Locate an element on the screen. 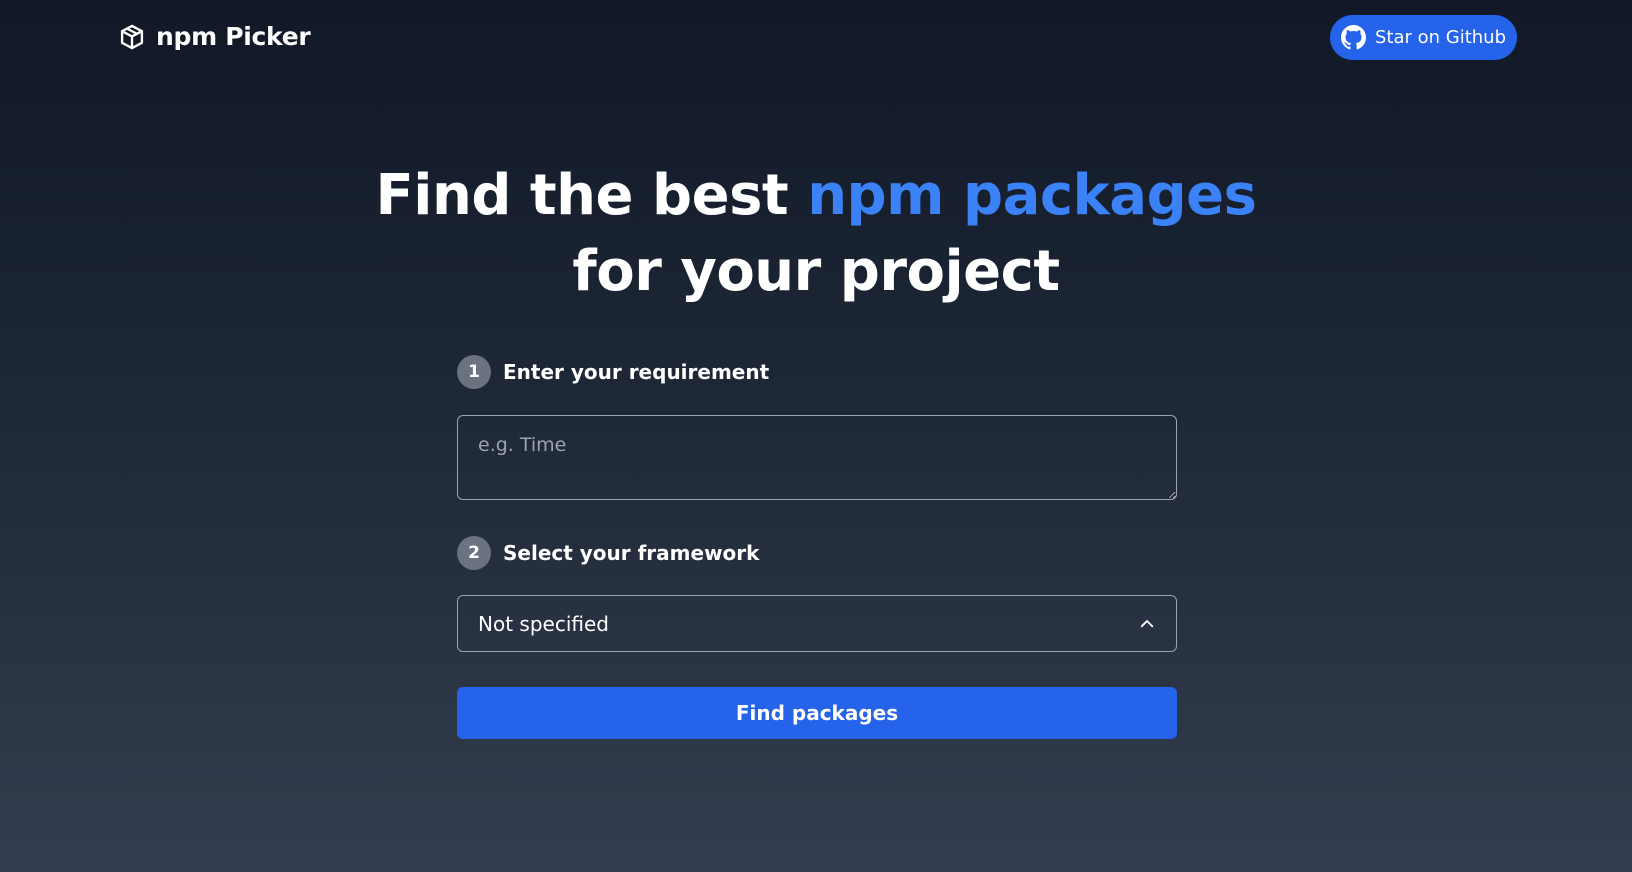 This screenshot has width=1632, height=872. requirement-input is located at coordinates (817, 457).